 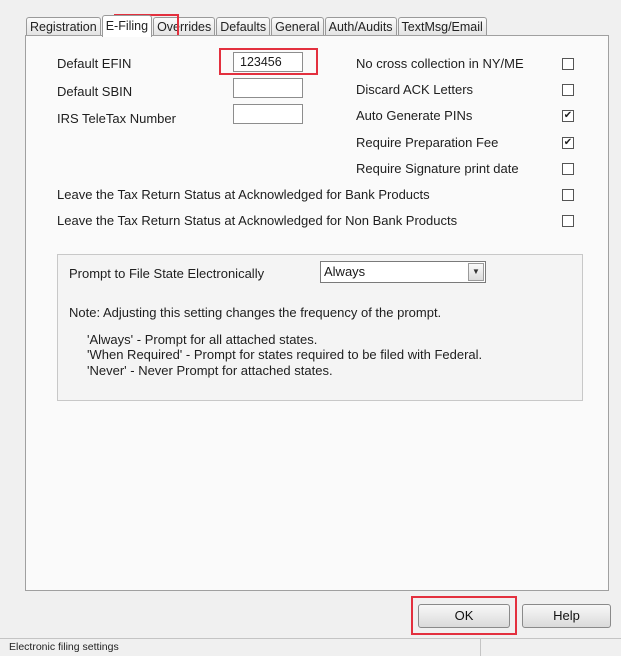 I want to click on option-label: Discard ACK Letters, so click(x=415, y=89).